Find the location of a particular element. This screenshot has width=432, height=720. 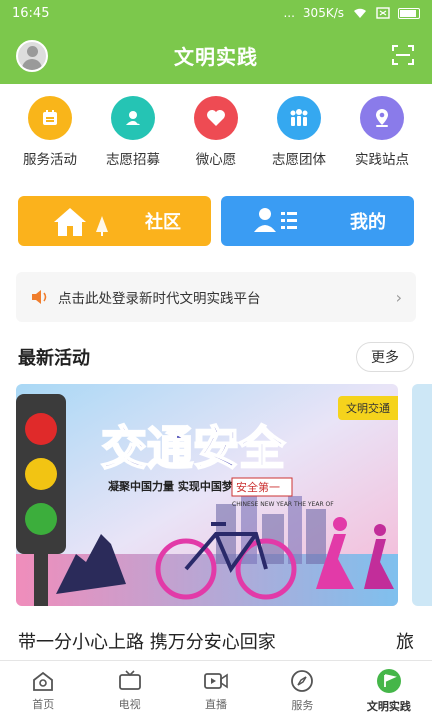

community-banner: 社区 is located at coordinates (114, 221).